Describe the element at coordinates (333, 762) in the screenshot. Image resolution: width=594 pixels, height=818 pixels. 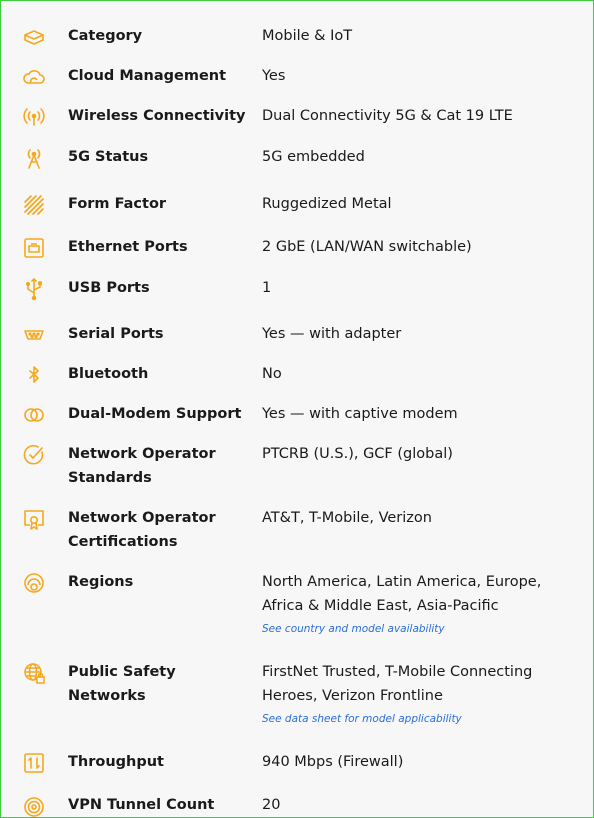
I see `spec-value: 940 Mbps (Firewall)` at that location.